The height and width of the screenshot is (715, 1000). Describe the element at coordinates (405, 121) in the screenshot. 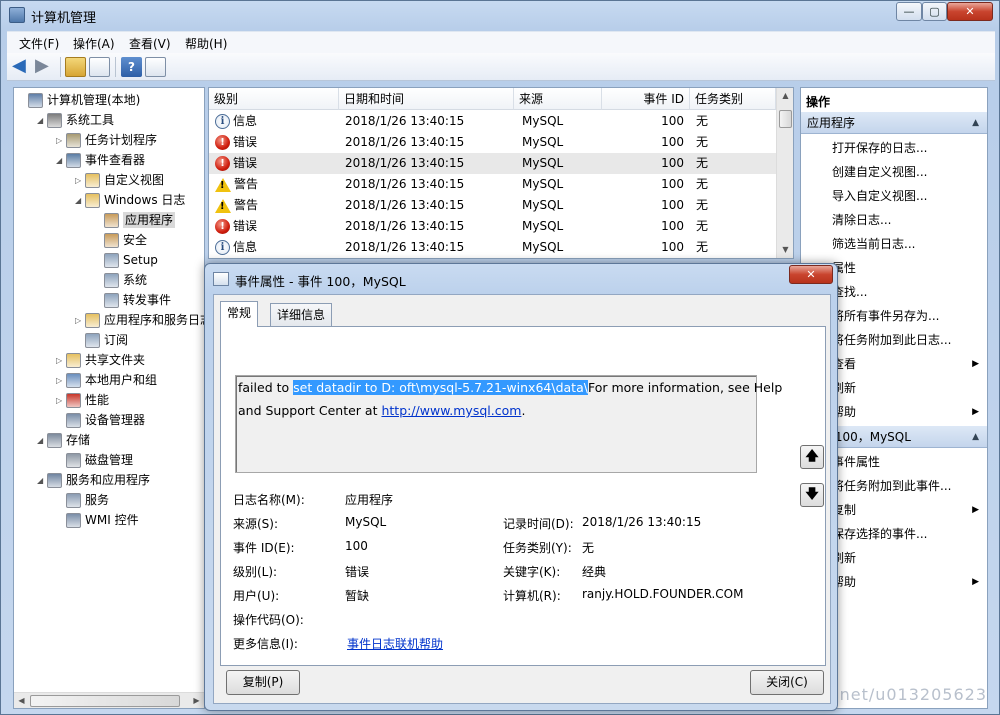

I see `datetime-cell: 2018/1/26 13:40:15` at that location.